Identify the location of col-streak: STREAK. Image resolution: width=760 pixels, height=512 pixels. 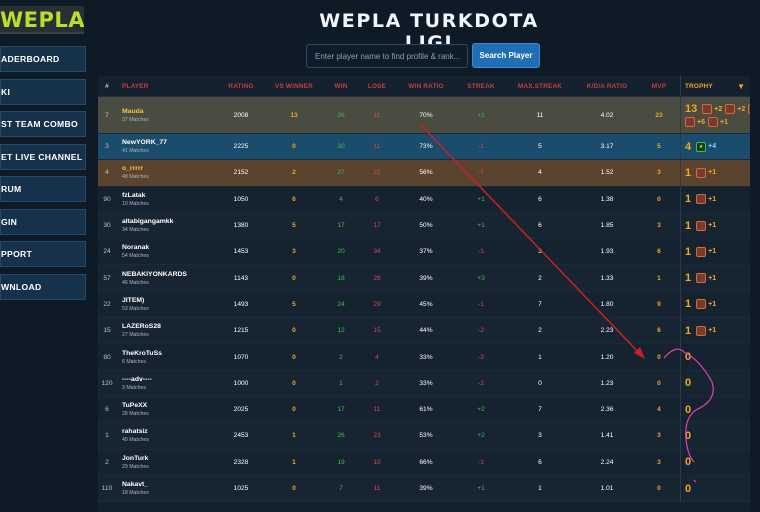
(481, 86).